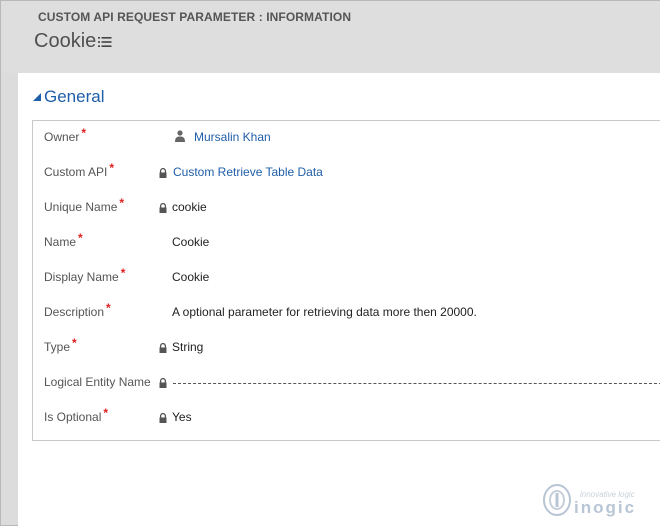 The image size is (660, 526). Describe the element at coordinates (190, 242) in the screenshot. I see `name-field: Cookie` at that location.